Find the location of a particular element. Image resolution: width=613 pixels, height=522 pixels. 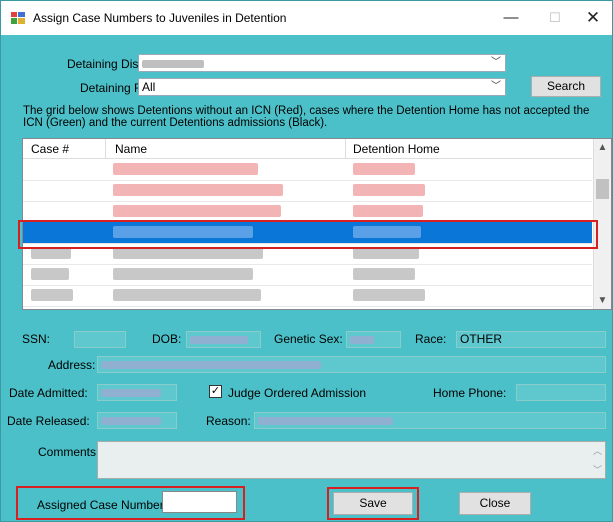

save-button: Save is located at coordinates (373, 503).